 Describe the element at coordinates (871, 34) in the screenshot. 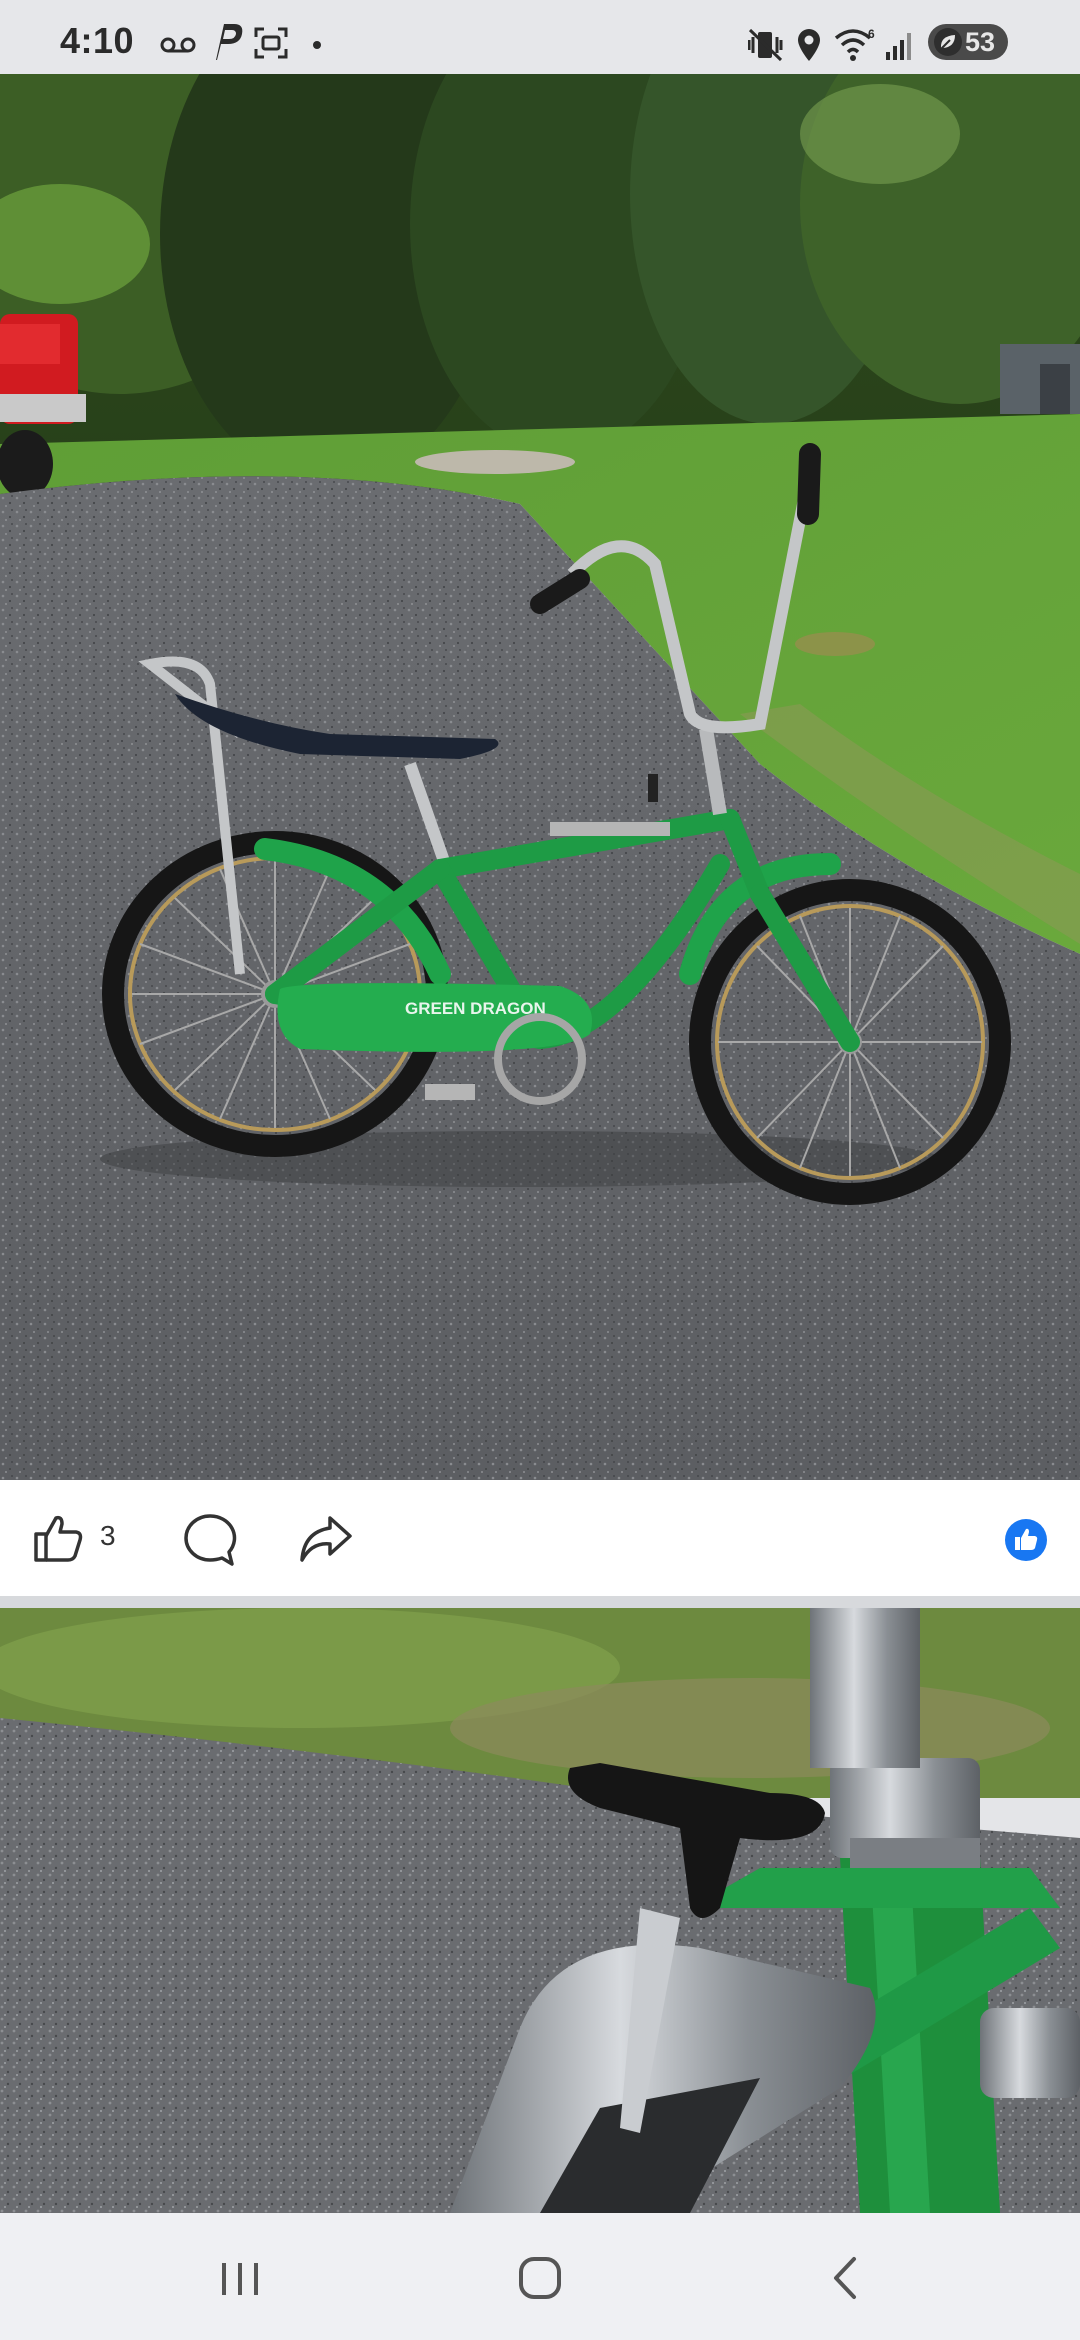

I see `svg-text: 6` at that location.